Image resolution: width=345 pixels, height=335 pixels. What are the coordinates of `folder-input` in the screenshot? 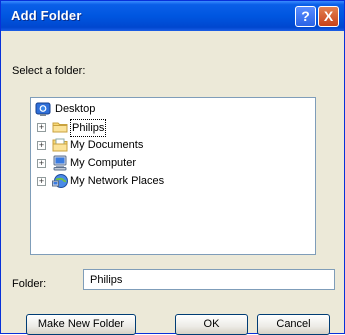 It's located at (209, 279).